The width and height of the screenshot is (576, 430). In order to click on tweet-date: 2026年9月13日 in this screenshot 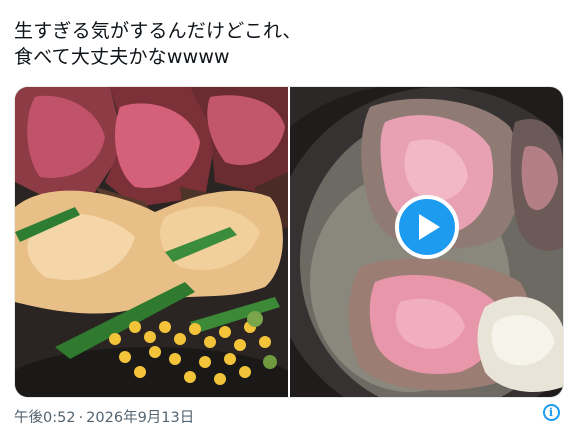, I will do `click(140, 418)`.